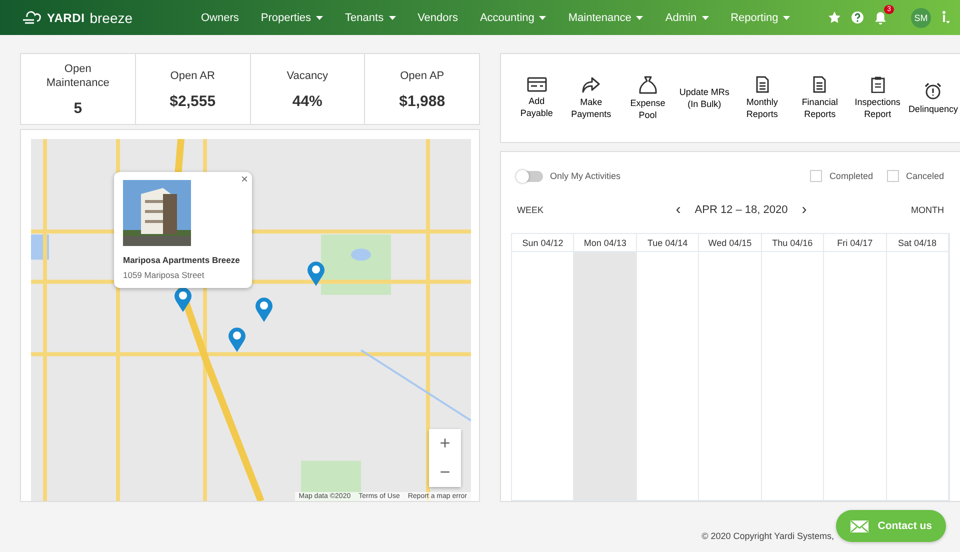 The image size is (960, 552). Describe the element at coordinates (762, 98) in the screenshot. I see `quick-action-button: Monthly Reports` at that location.